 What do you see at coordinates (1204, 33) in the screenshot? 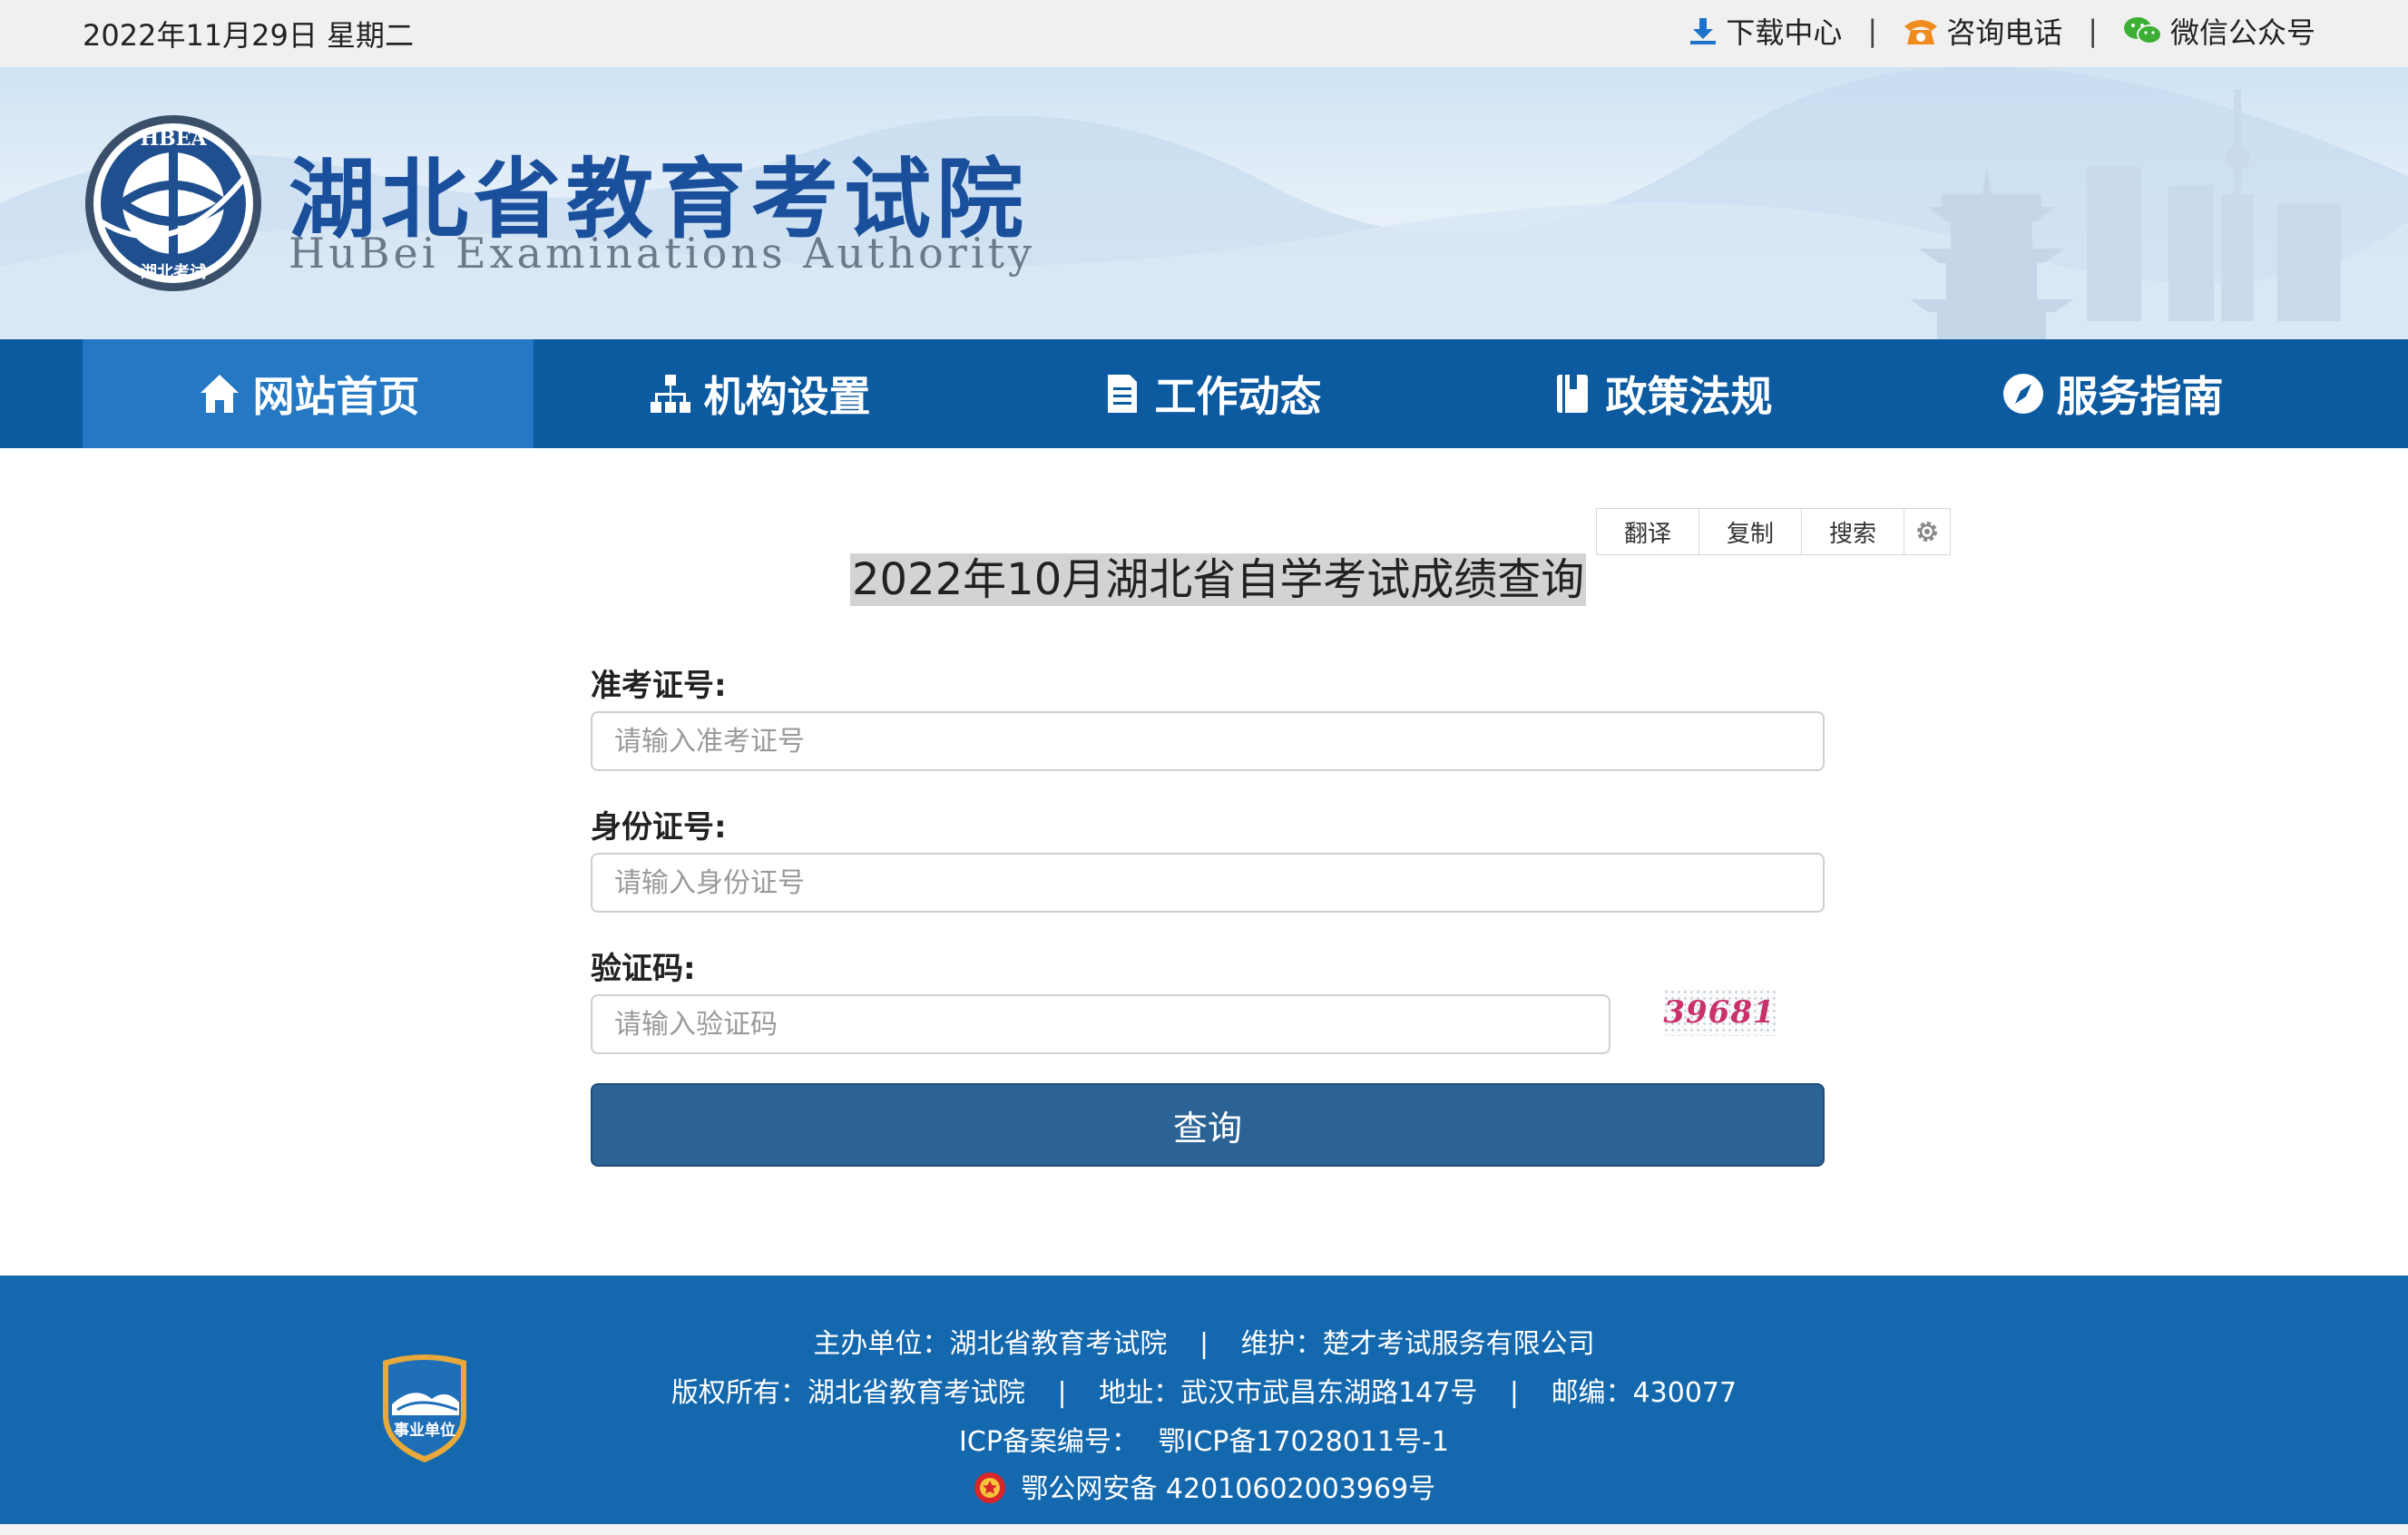
I see `top-utility-bar: 2022年11月29日 星期二 下载中心 | 咨询电话 | 微信公众号` at bounding box center [1204, 33].